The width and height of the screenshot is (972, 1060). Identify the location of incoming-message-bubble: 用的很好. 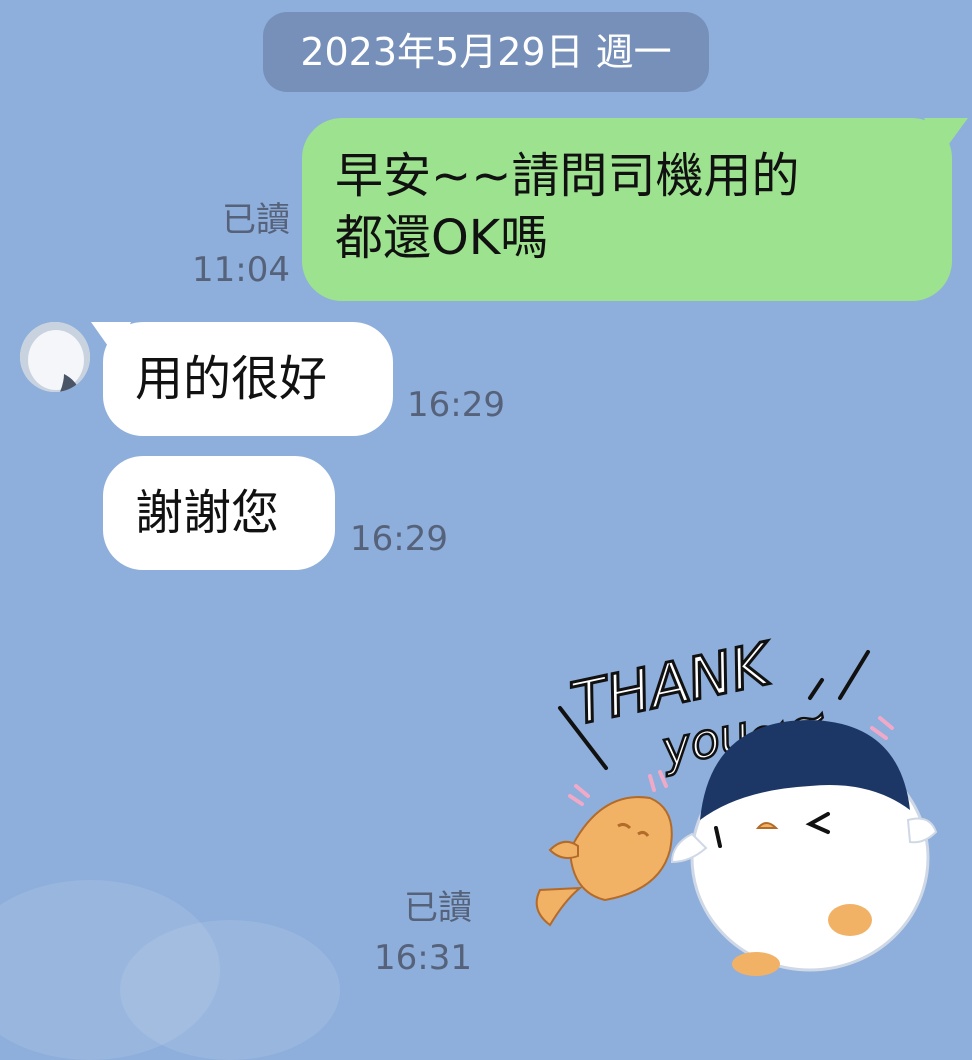
(242, 379).